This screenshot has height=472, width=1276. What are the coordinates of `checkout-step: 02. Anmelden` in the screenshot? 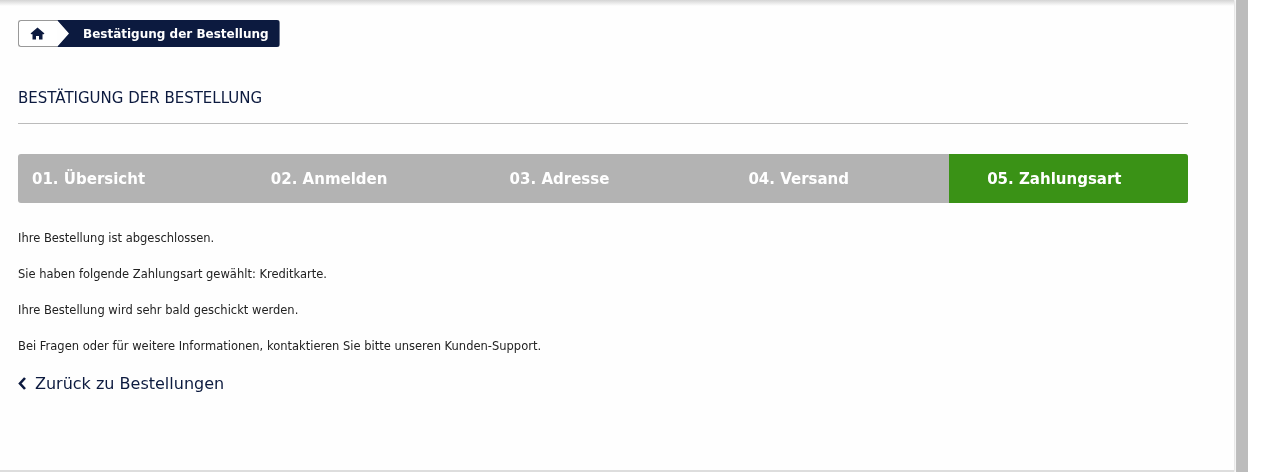 It's located at (352, 178).